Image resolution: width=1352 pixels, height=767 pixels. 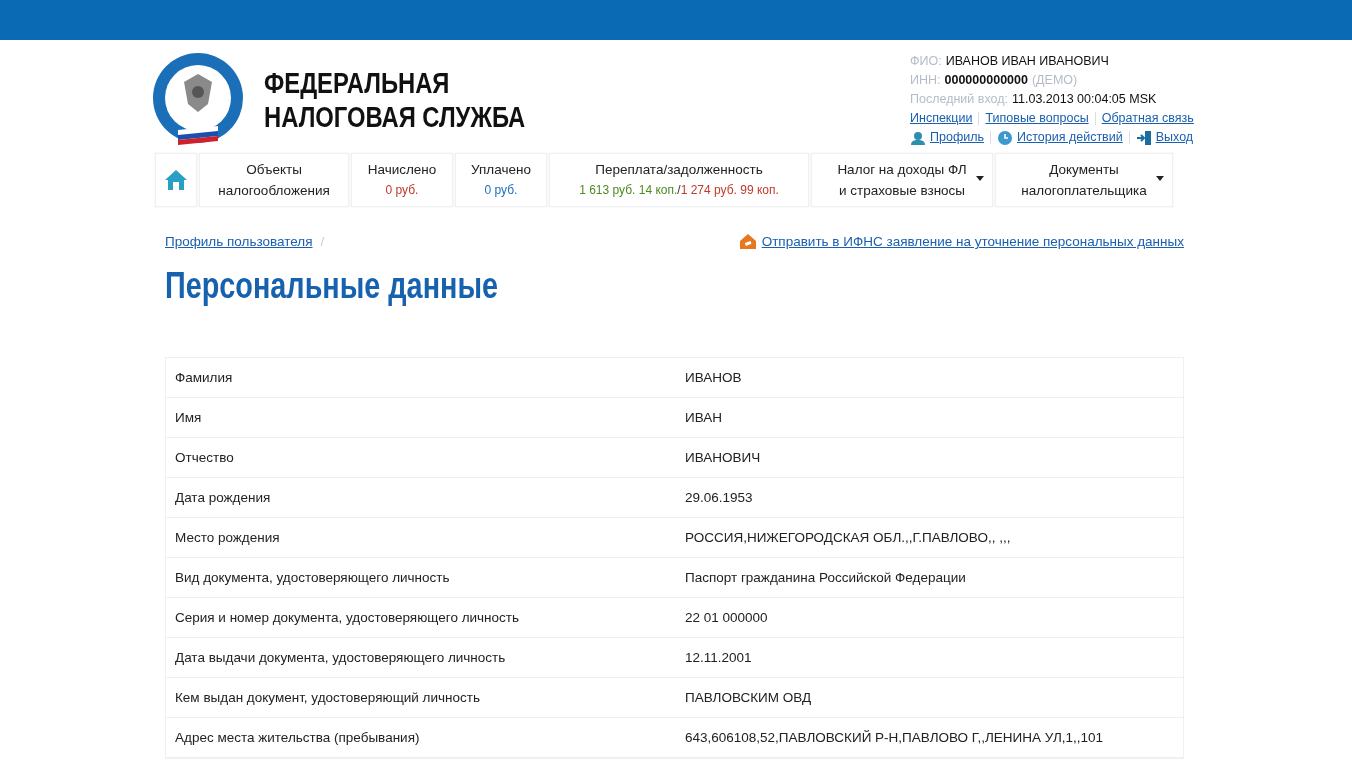 I want to click on nav-menu-item: Переплата/задолженность 1 613 руб. 14 коп./1 274 руб. 99 коп., so click(x=679, y=180).